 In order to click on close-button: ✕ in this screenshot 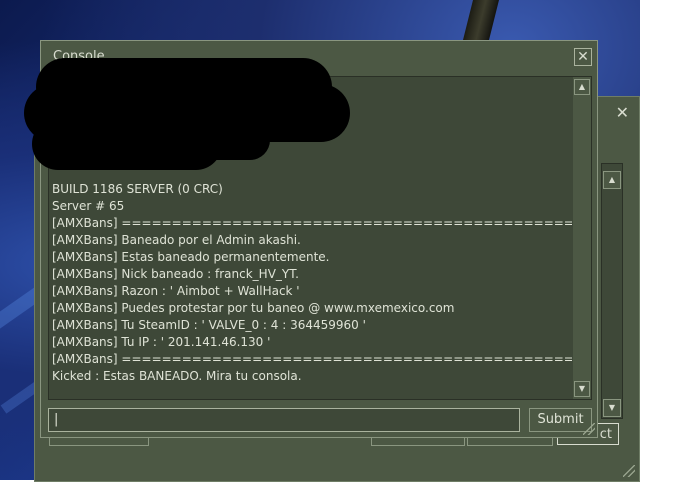, I will do `click(583, 57)`.